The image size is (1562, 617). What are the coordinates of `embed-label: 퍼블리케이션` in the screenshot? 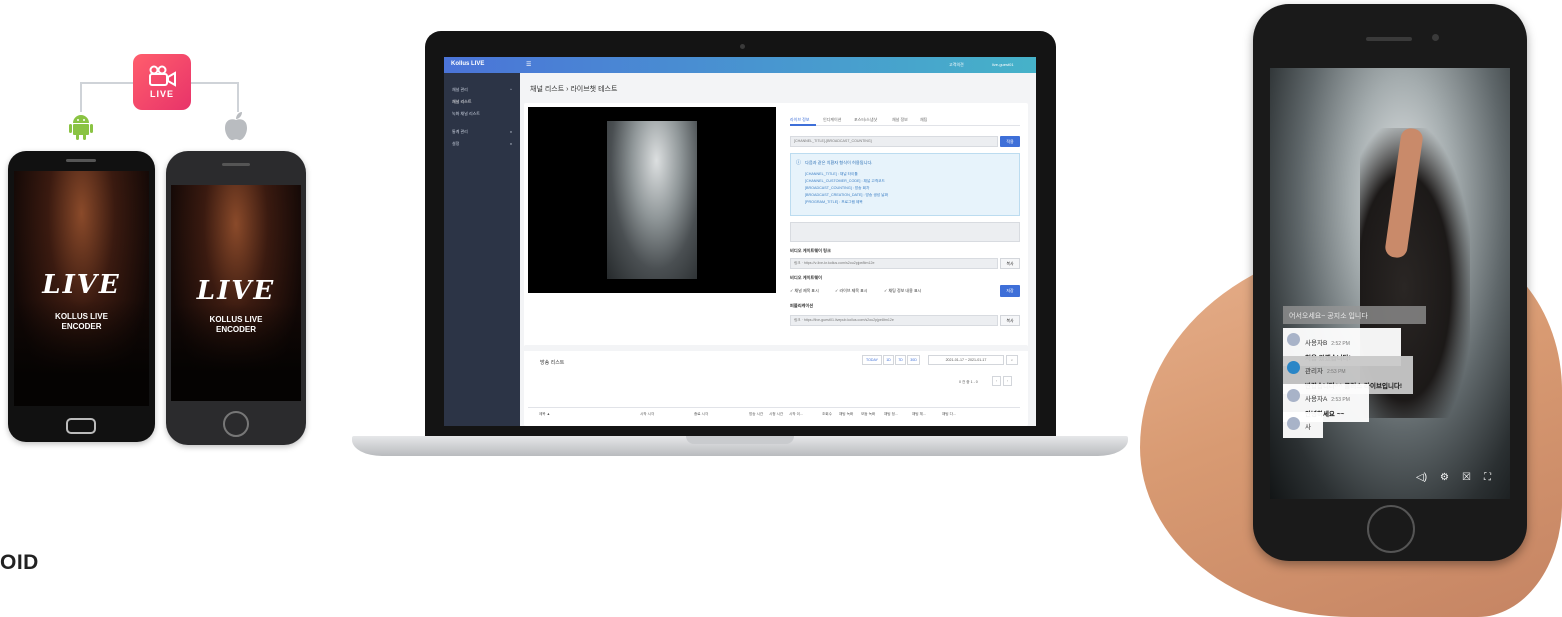 It's located at (802, 305).